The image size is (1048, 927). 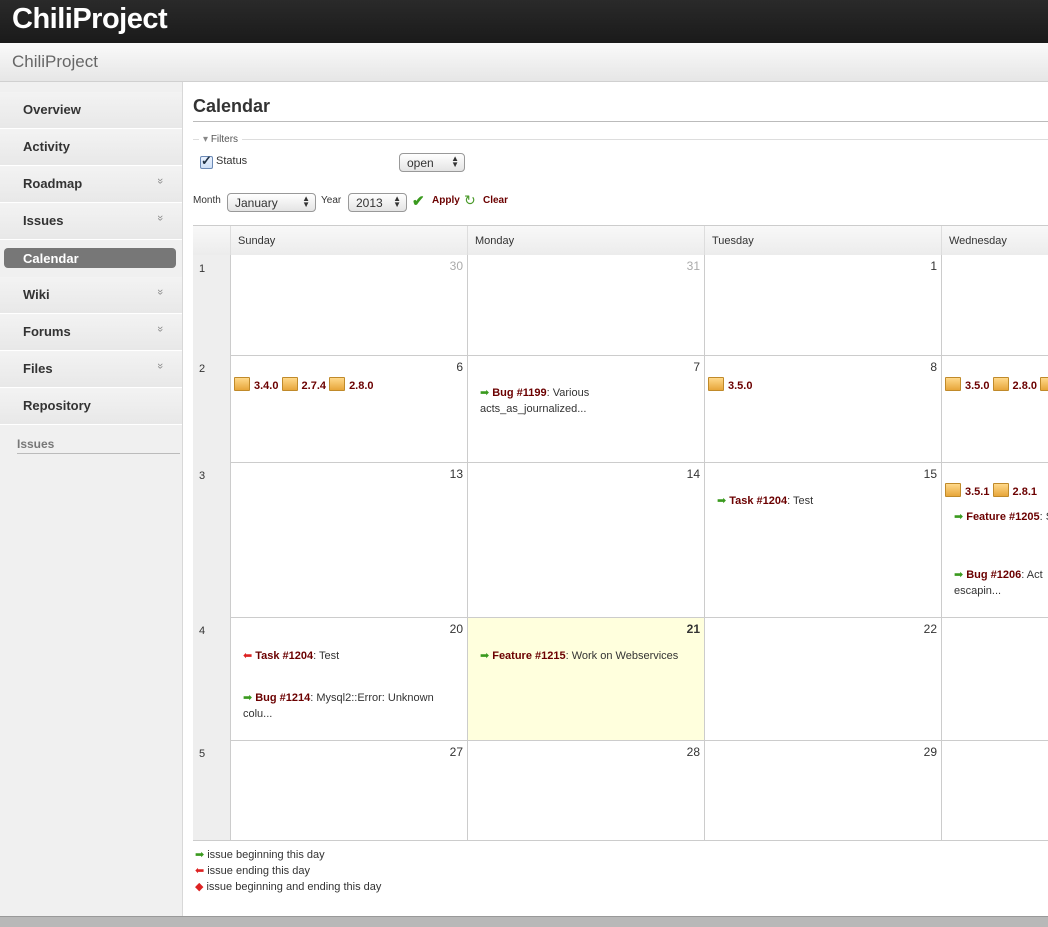 I want to click on day-number: 14, so click(x=693, y=474).